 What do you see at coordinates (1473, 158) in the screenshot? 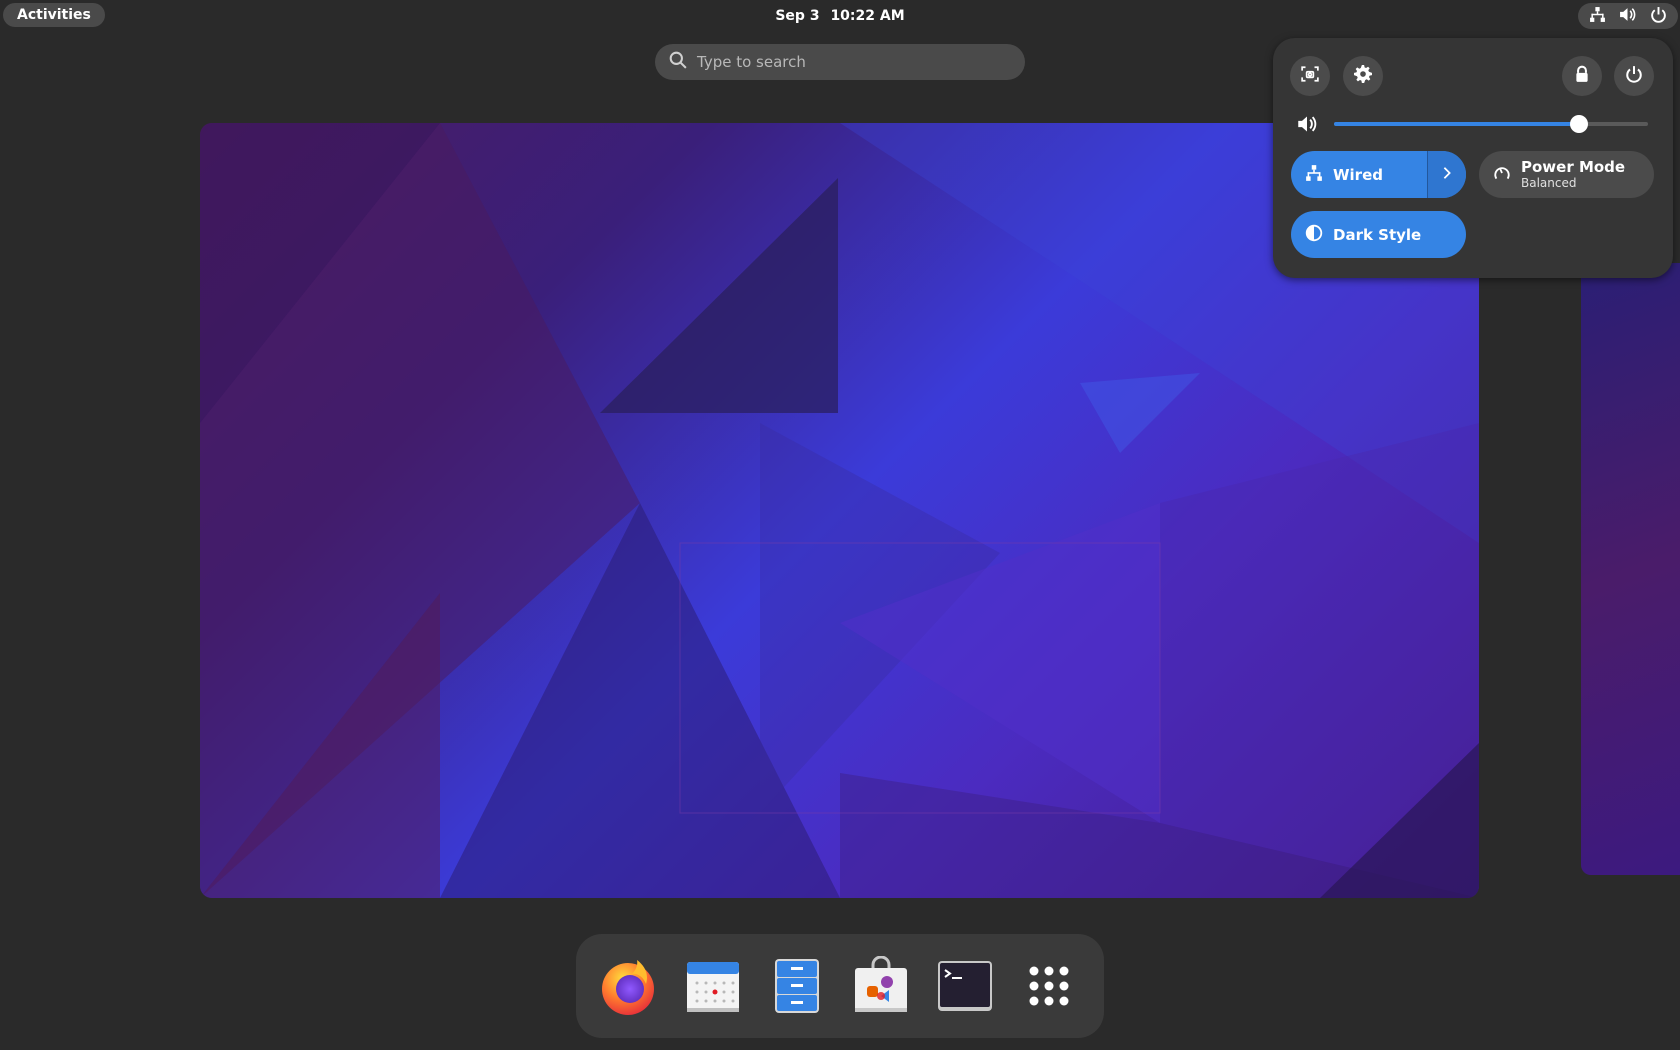
I see `quick-settings-panel: Wired Power Mode Balanced Dark Style` at bounding box center [1473, 158].